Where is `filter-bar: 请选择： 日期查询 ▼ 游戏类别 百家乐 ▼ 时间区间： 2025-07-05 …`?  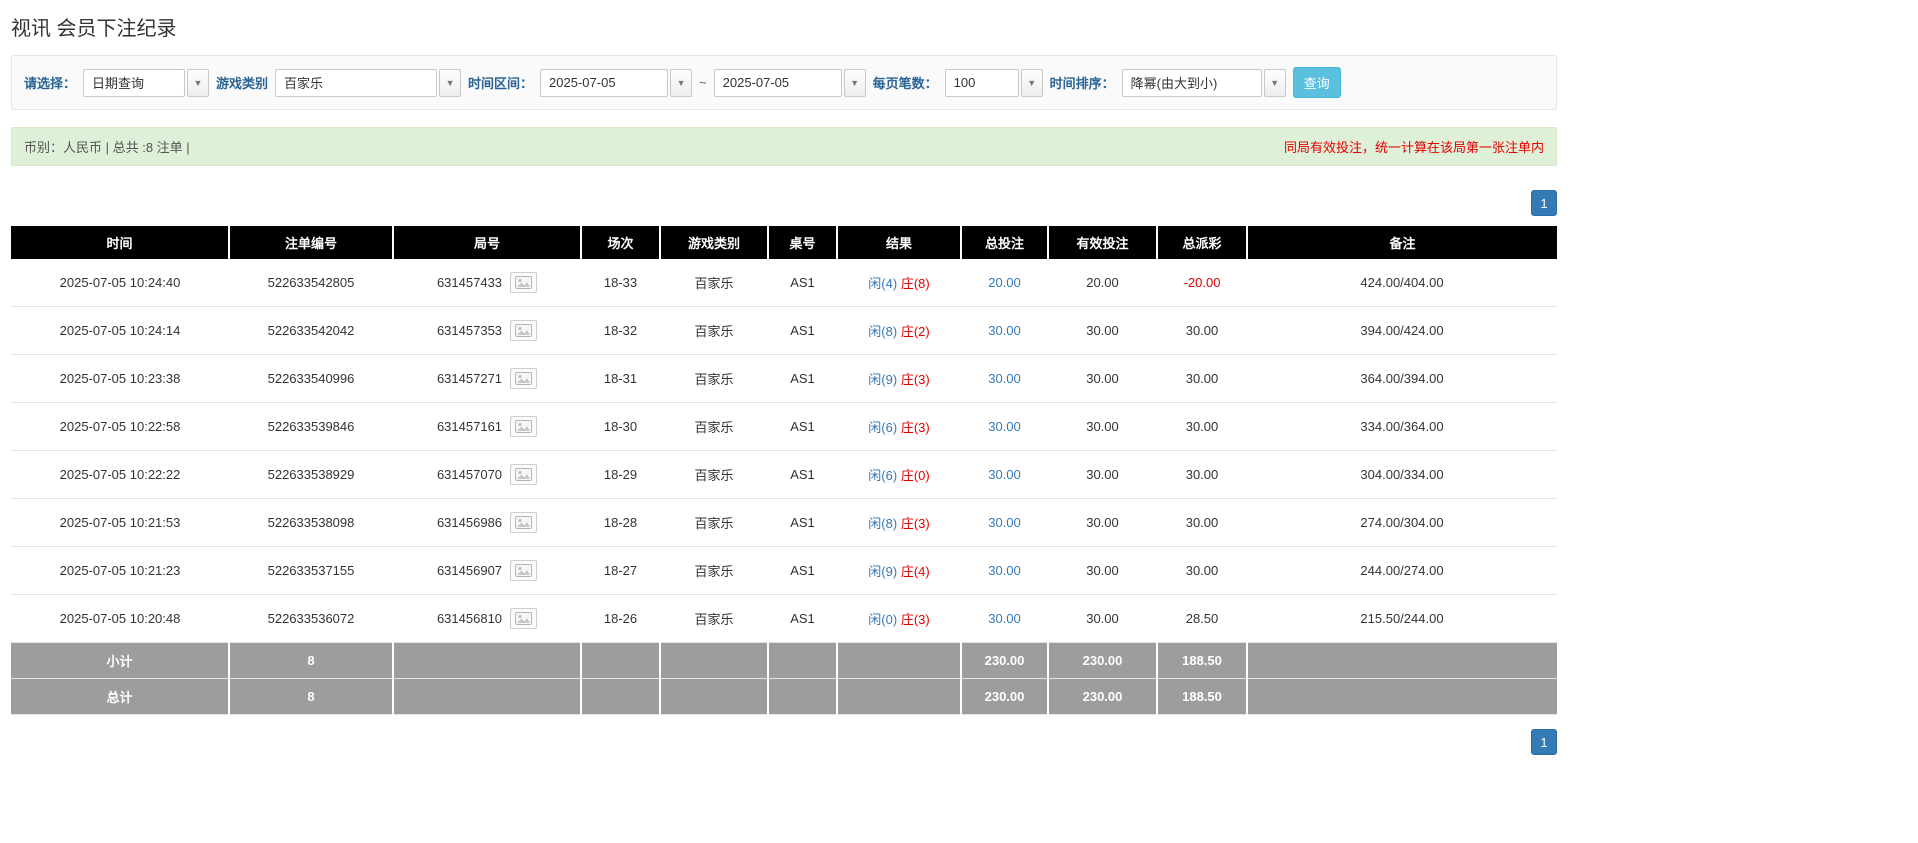
filter-bar: 请选择： 日期查询 ▼ 游戏类别 百家乐 ▼ 时间区间： 2025-07-05 … is located at coordinates (784, 82).